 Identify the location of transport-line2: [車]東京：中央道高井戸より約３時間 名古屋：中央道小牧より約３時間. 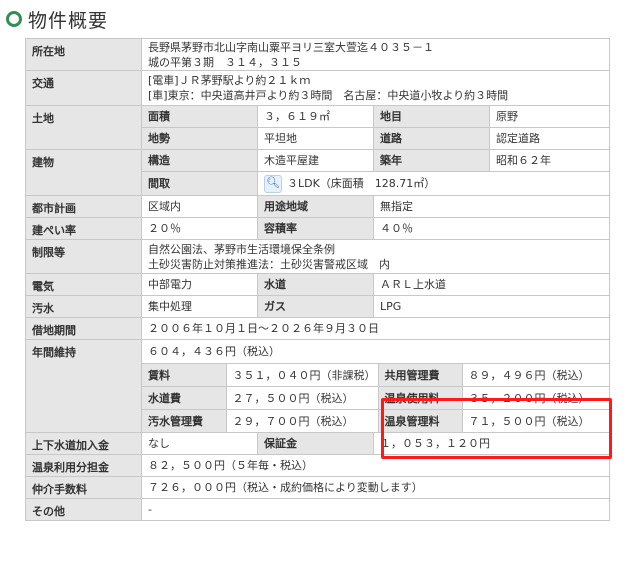
(328, 95).